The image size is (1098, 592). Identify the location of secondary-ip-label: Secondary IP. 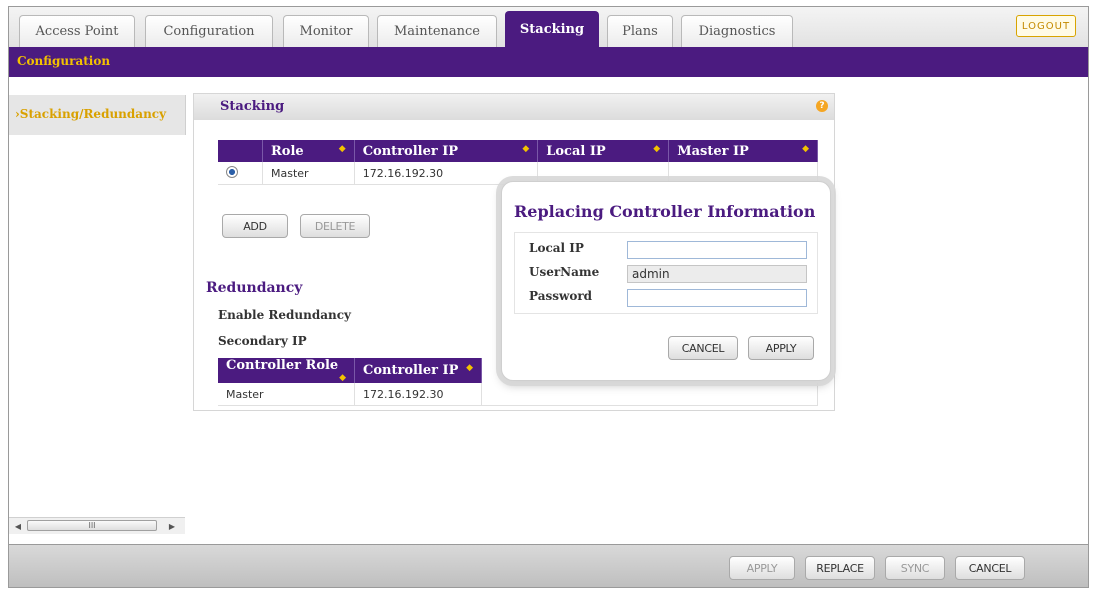
(262, 341).